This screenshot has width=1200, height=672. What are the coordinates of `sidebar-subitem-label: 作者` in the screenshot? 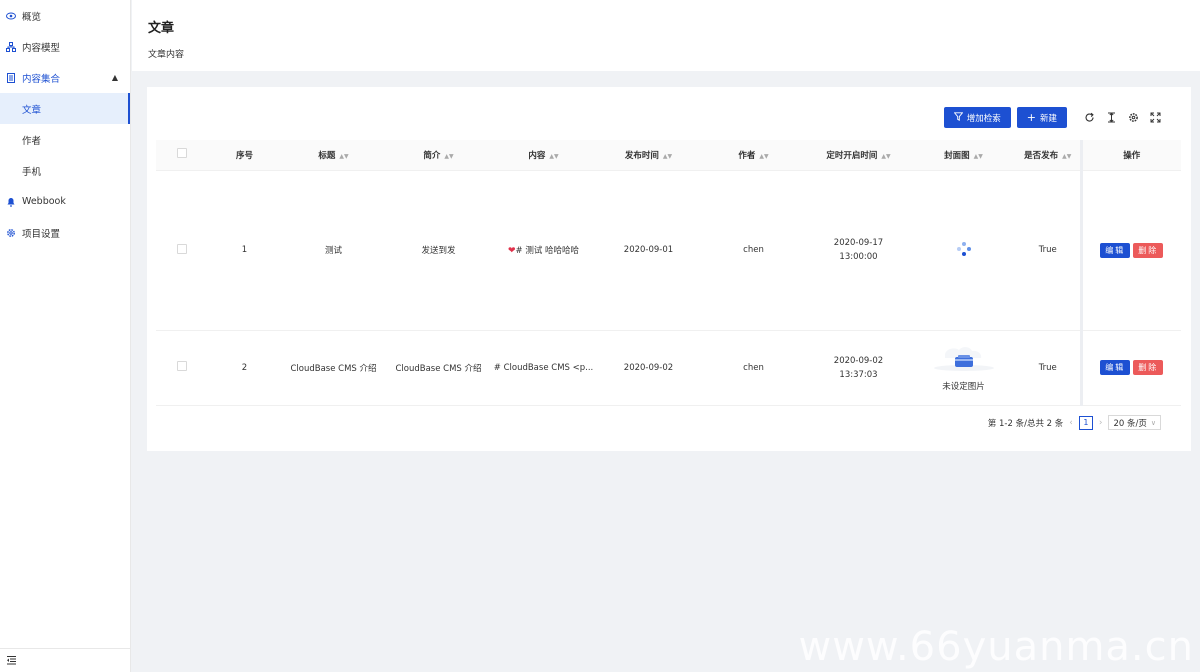 It's located at (32, 141).